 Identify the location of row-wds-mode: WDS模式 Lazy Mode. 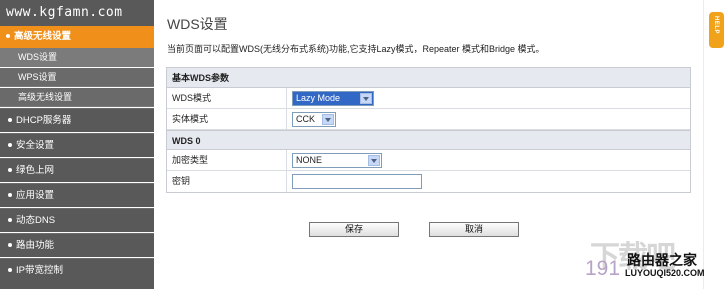
(428, 98).